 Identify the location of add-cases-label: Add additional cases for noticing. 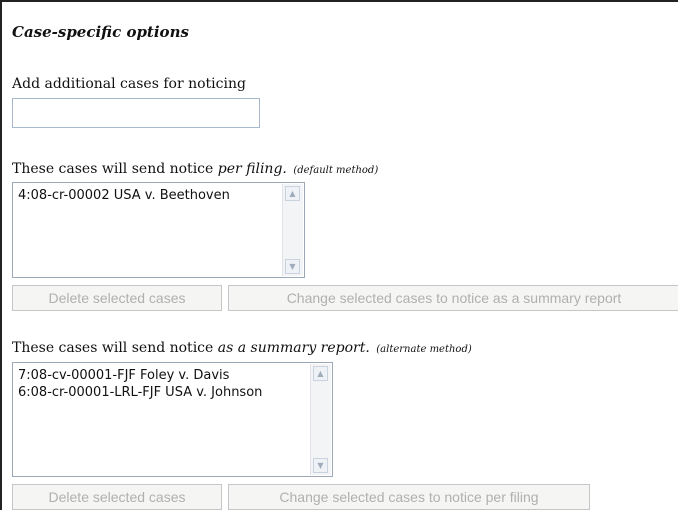
(129, 84).